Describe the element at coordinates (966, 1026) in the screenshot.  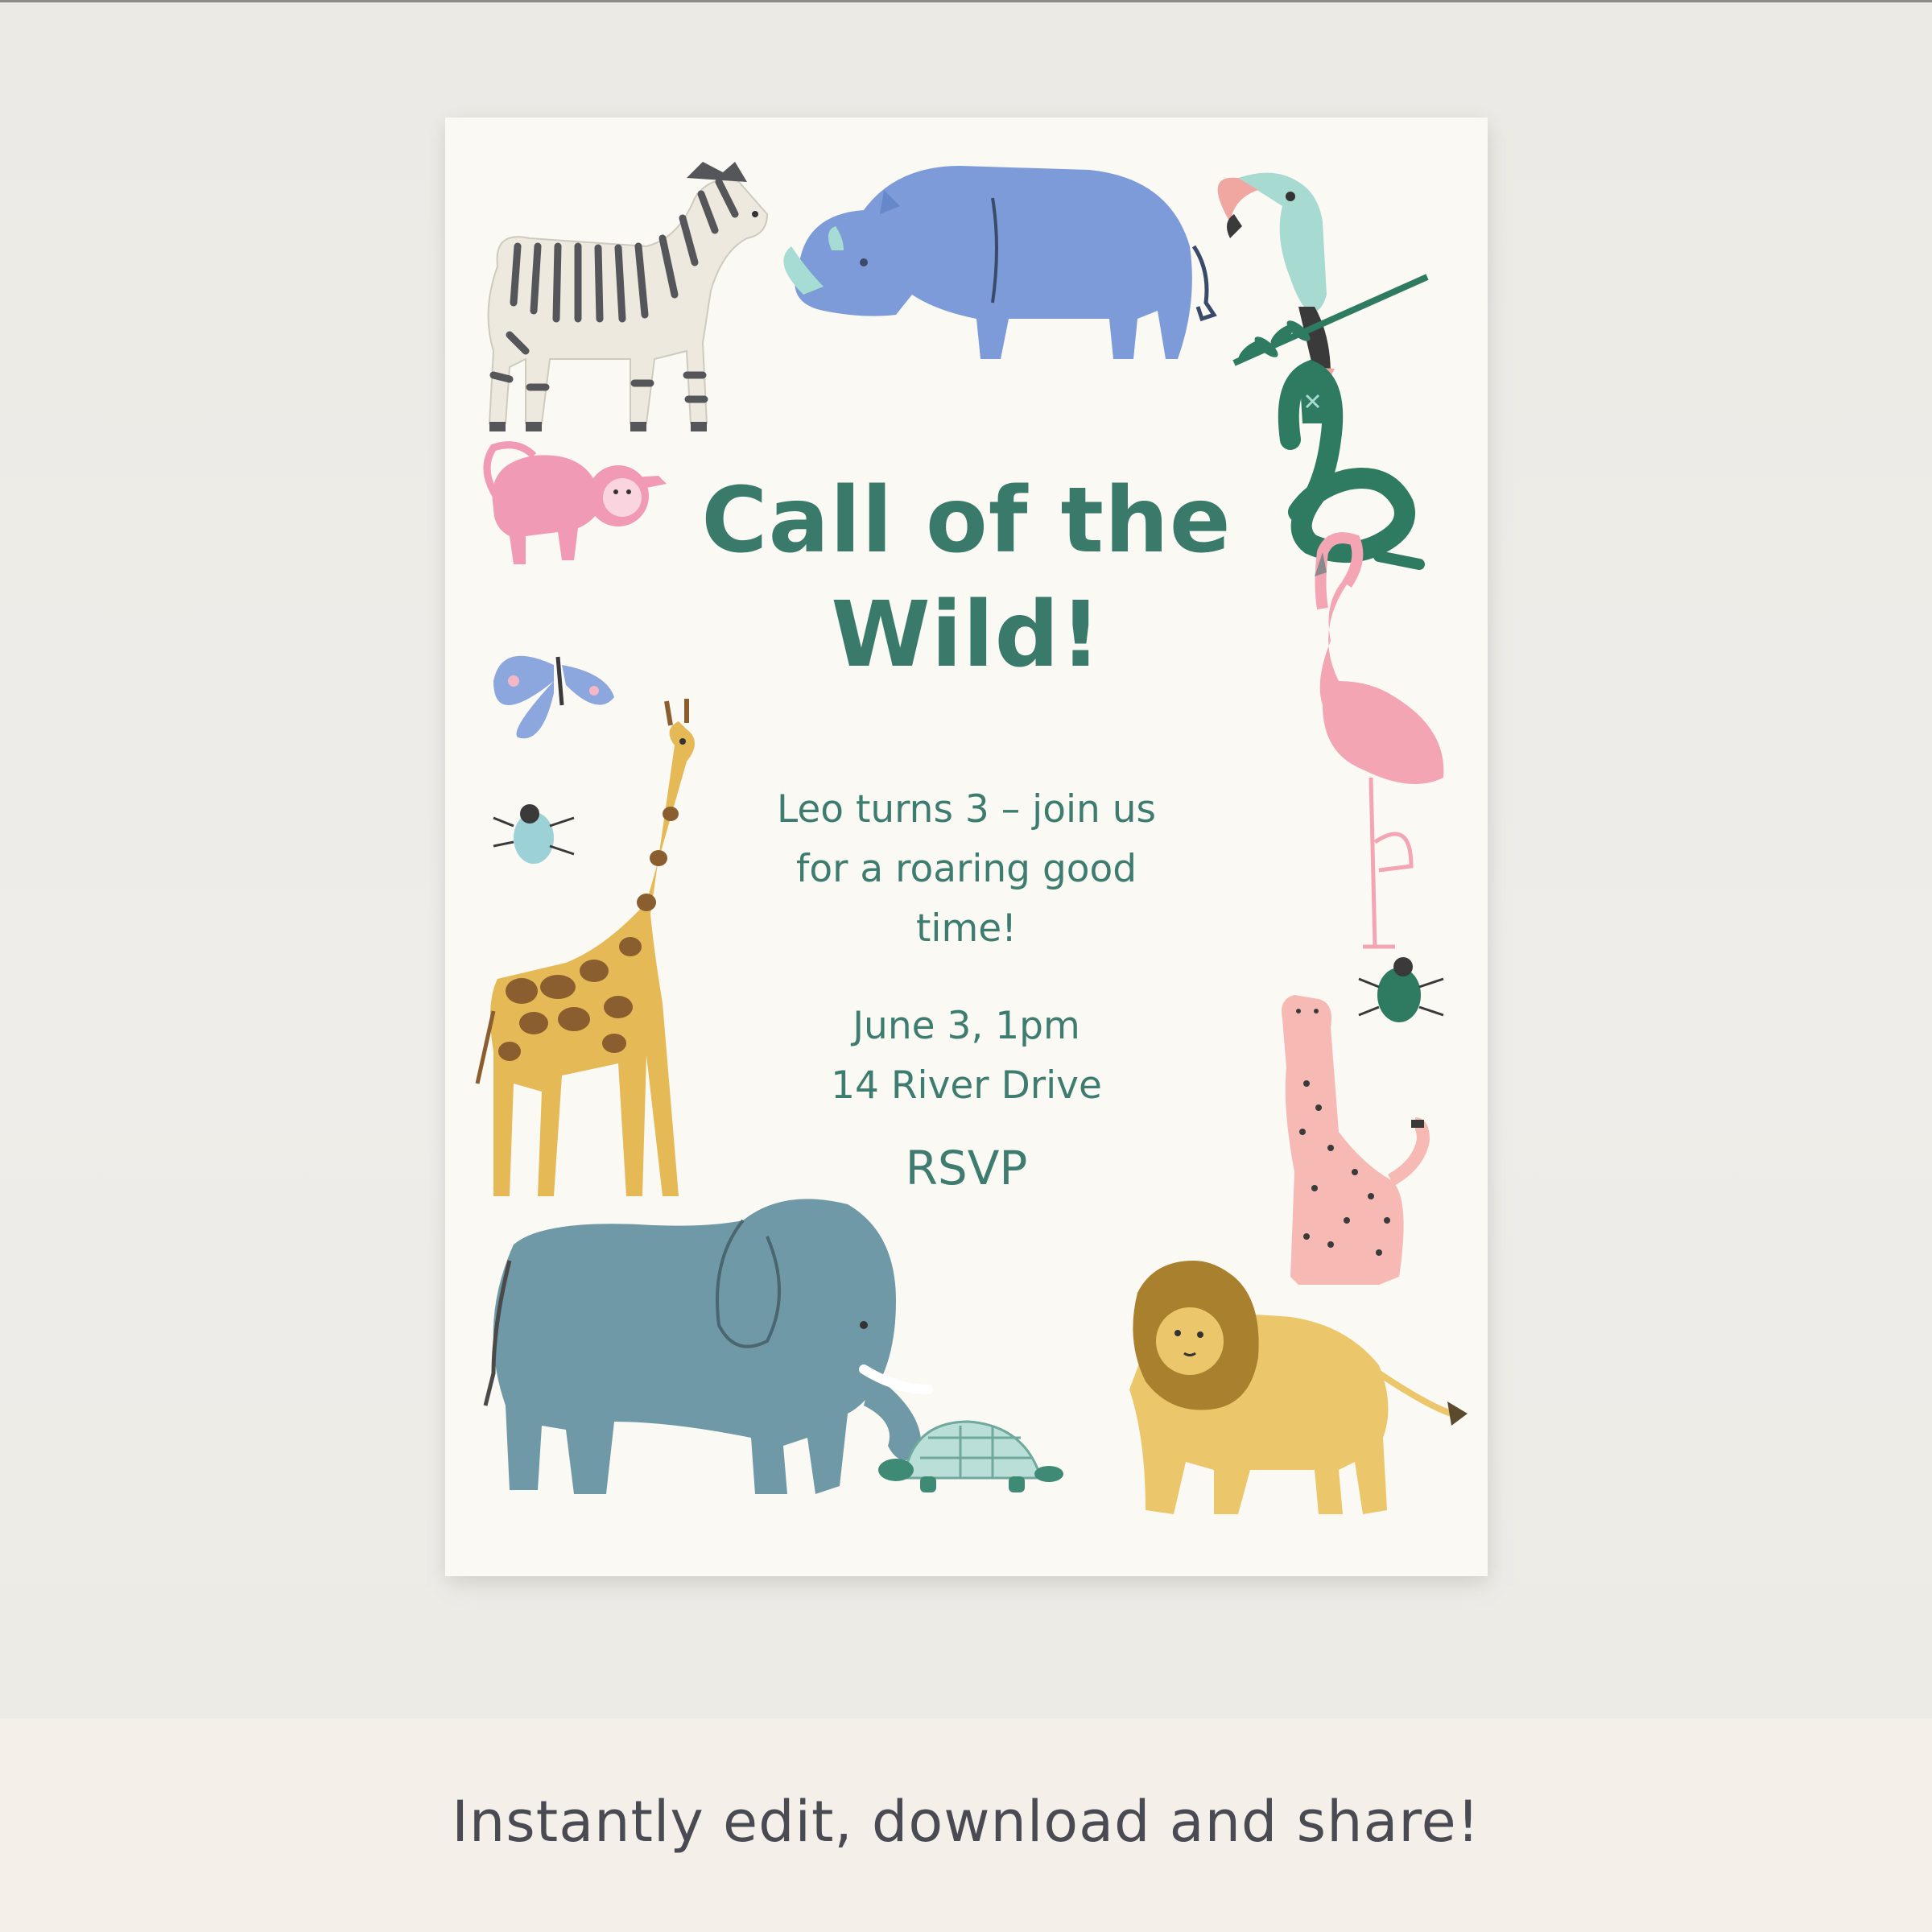
I see `event-date: June 3, 1pm` at that location.